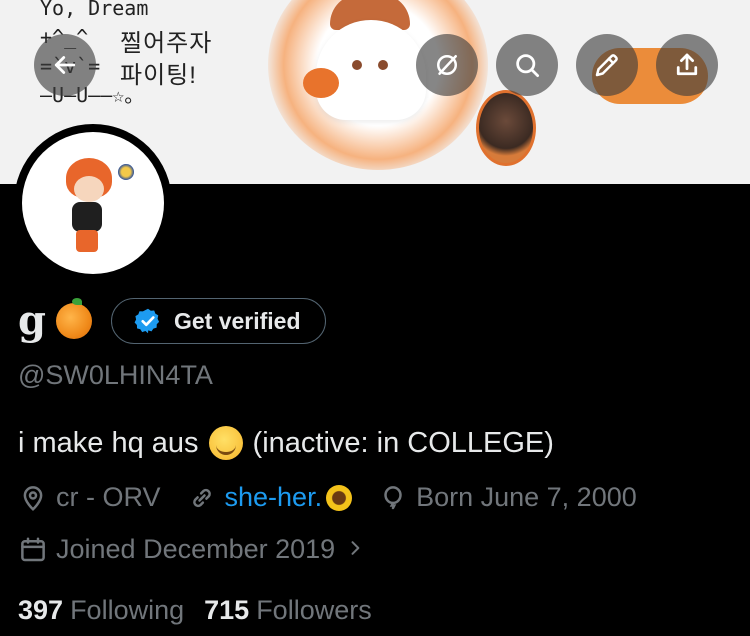  I want to click on get-verified-label: Get verified, so click(237, 320).